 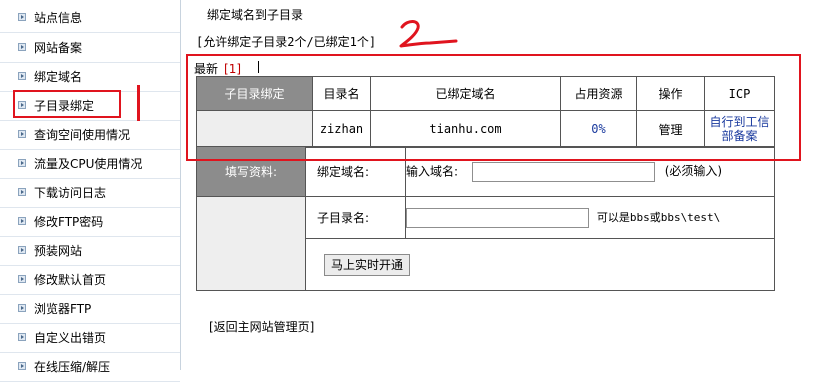 I want to click on sidebar-item-custom-error-page: 自定义出错页, so click(x=90, y=338).